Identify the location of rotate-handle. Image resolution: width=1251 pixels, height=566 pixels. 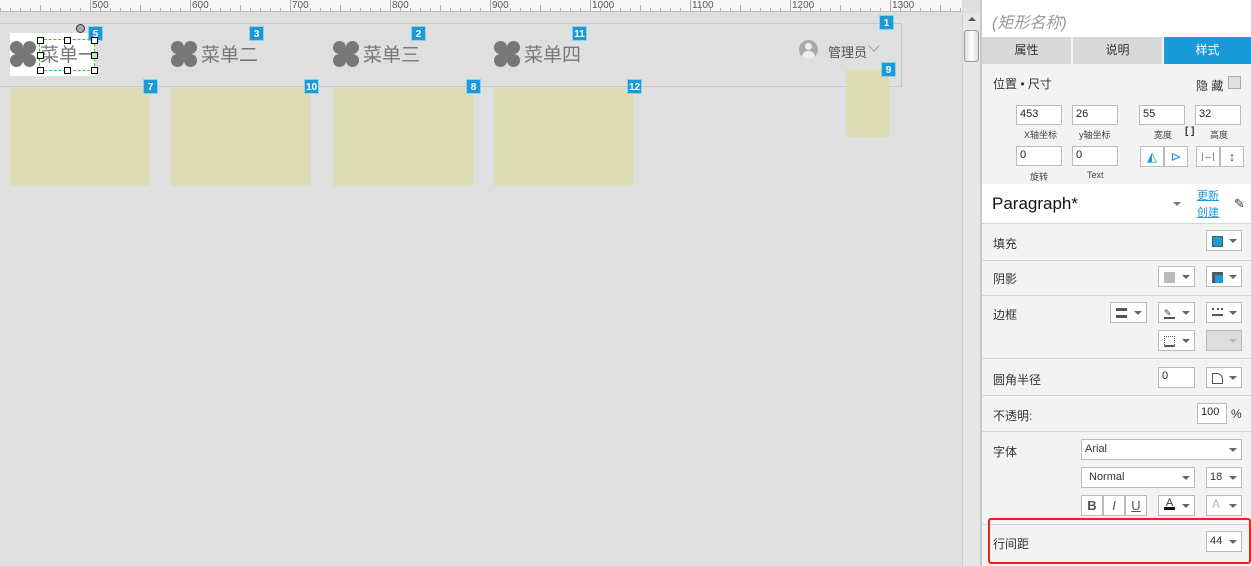
(80, 28).